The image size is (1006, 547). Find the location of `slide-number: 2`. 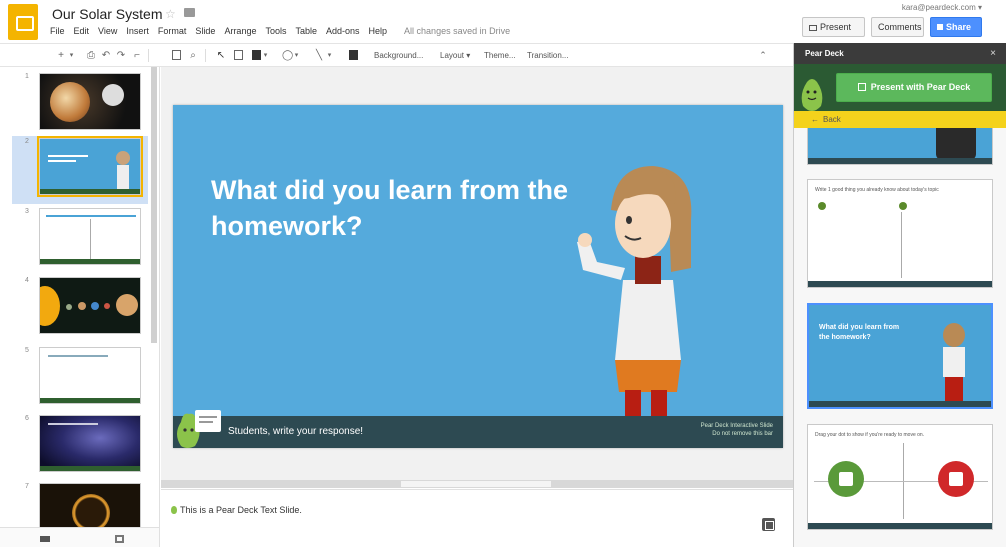

slide-number: 2 is located at coordinates (27, 141).